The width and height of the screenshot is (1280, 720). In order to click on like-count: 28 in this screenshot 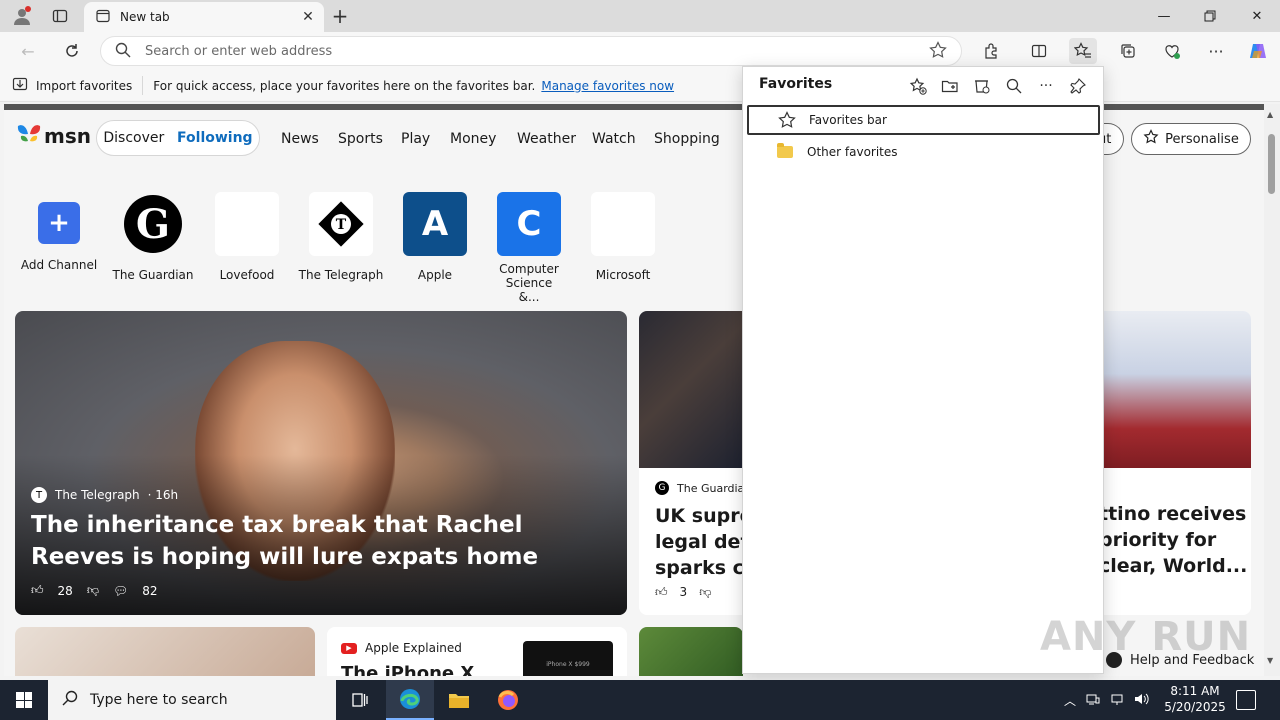, I will do `click(65, 590)`.